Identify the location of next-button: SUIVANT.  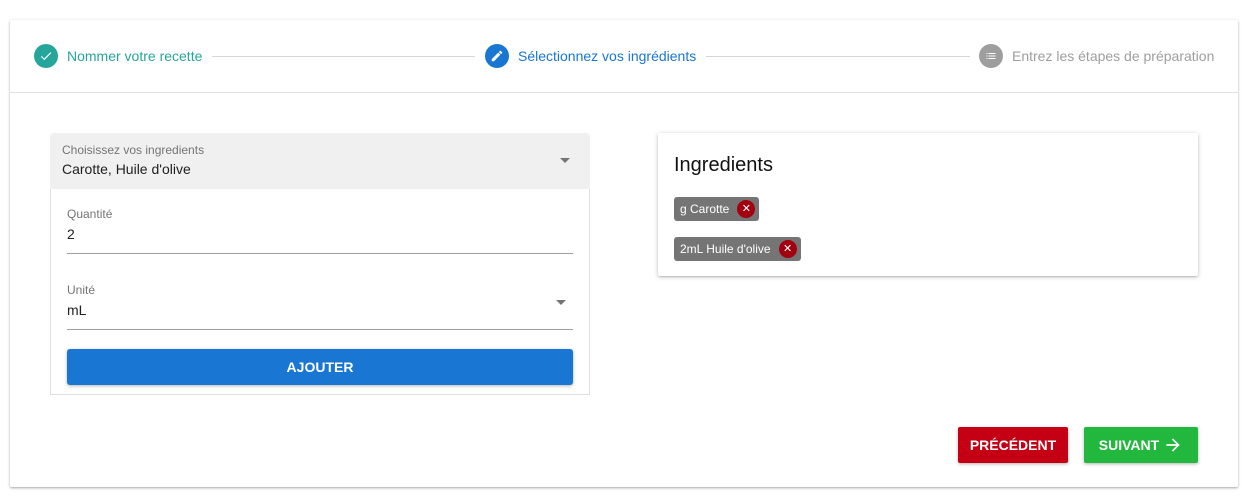
(1141, 445).